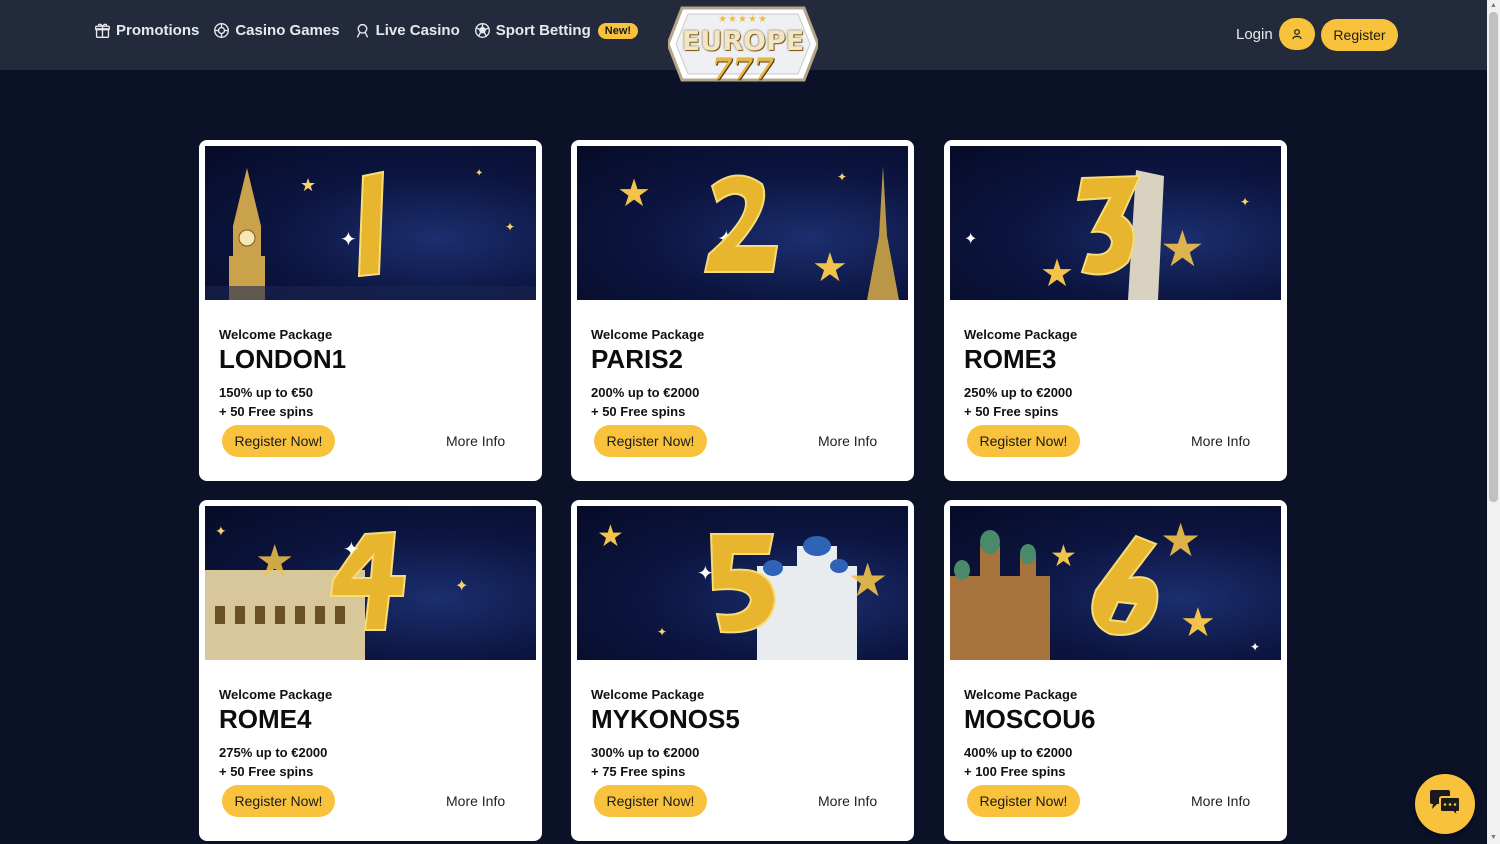 Image resolution: width=1500 pixels, height=844 pixels. I want to click on bonus-line: 275% up to €2000, so click(273, 752).